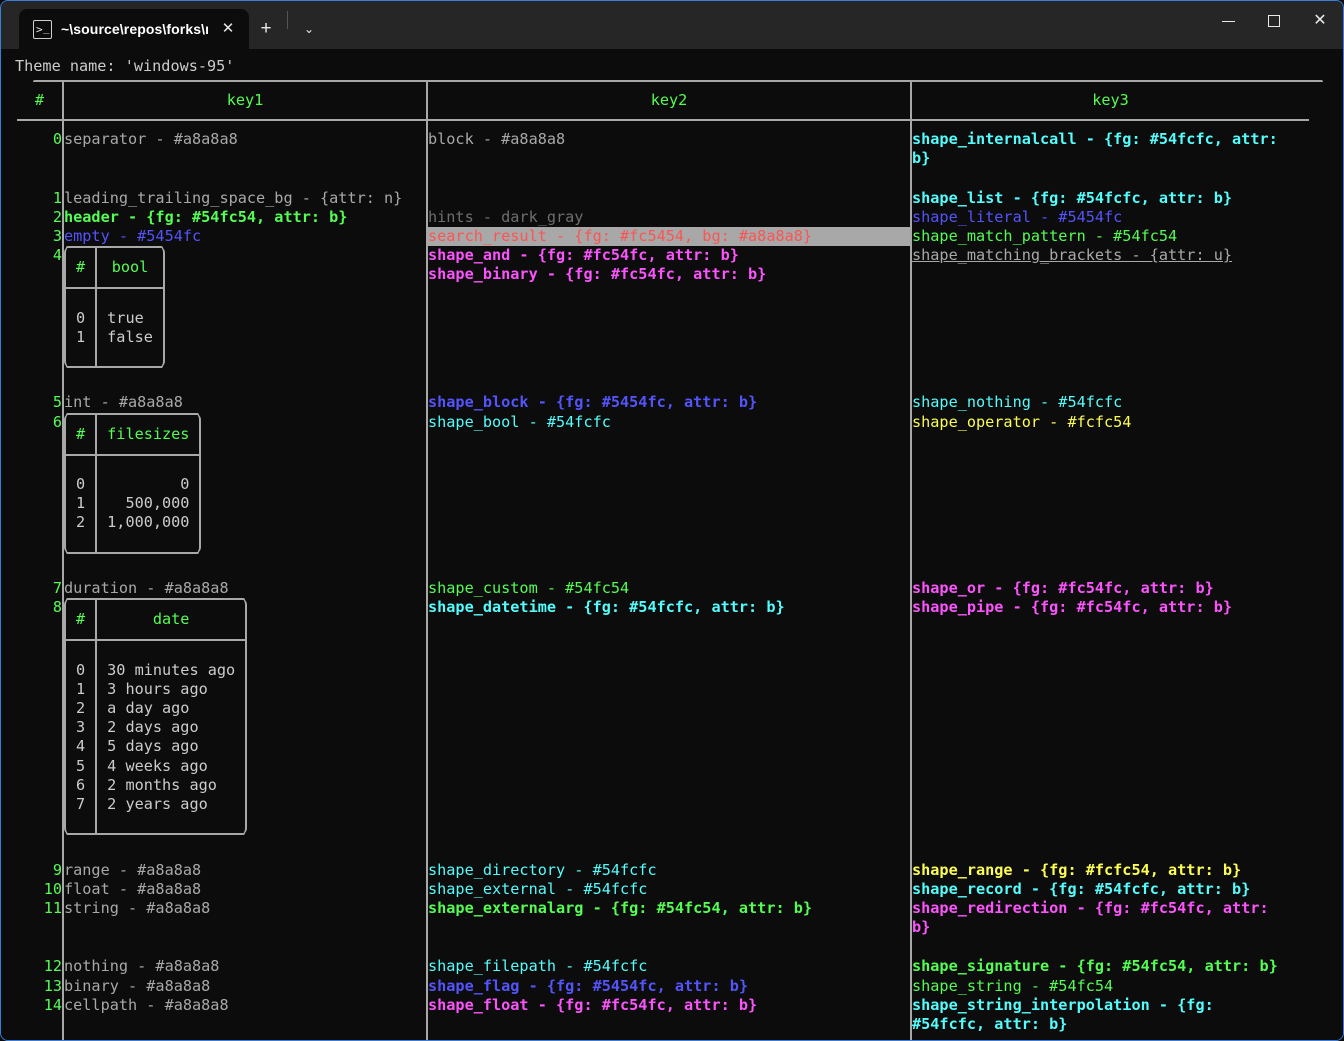 This screenshot has height=1041, width=1344. I want to click on theme-entry: #54fcfc, attr: b}, so click(990, 1023).